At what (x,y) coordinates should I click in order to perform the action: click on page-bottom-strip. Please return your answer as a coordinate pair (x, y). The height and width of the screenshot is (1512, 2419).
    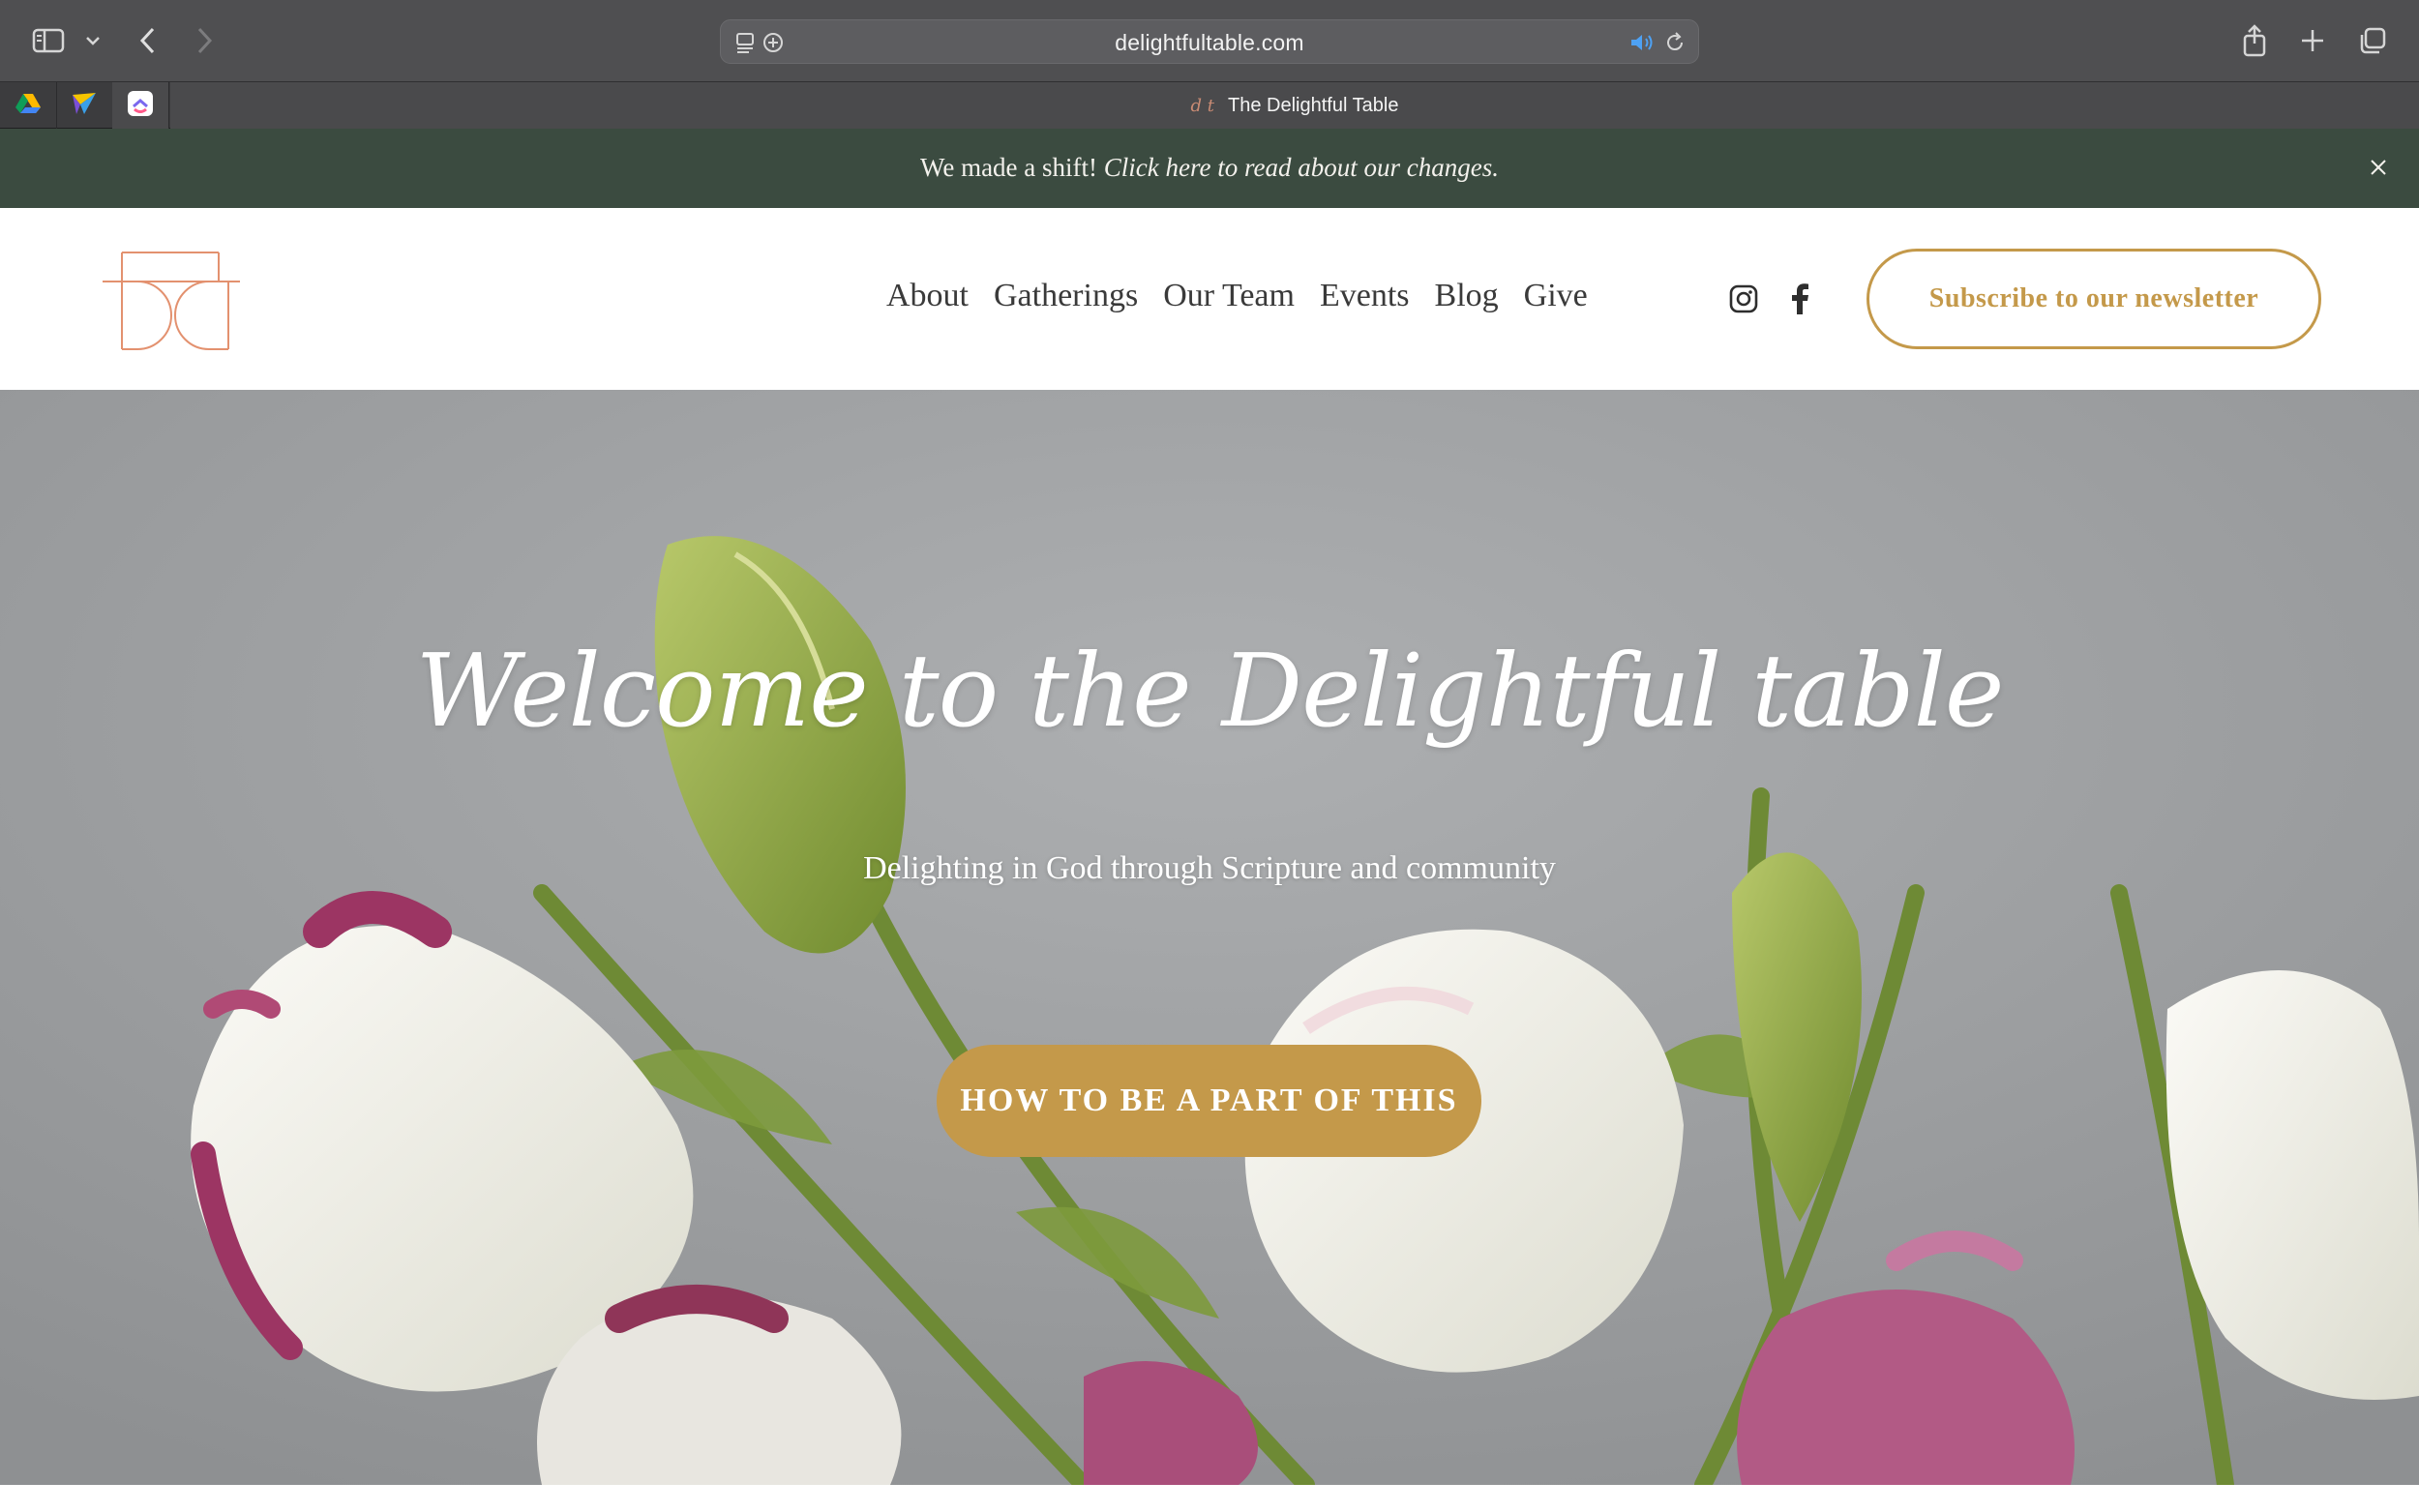
    Looking at the image, I should click on (1209, 1499).